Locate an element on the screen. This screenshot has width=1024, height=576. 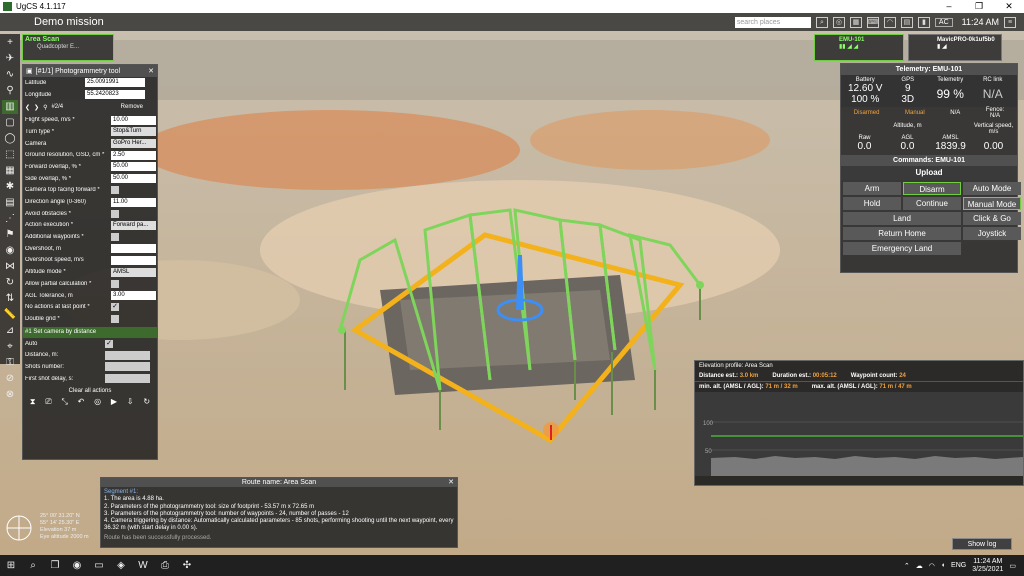
search-input: search places is located at coordinates (772, 22).